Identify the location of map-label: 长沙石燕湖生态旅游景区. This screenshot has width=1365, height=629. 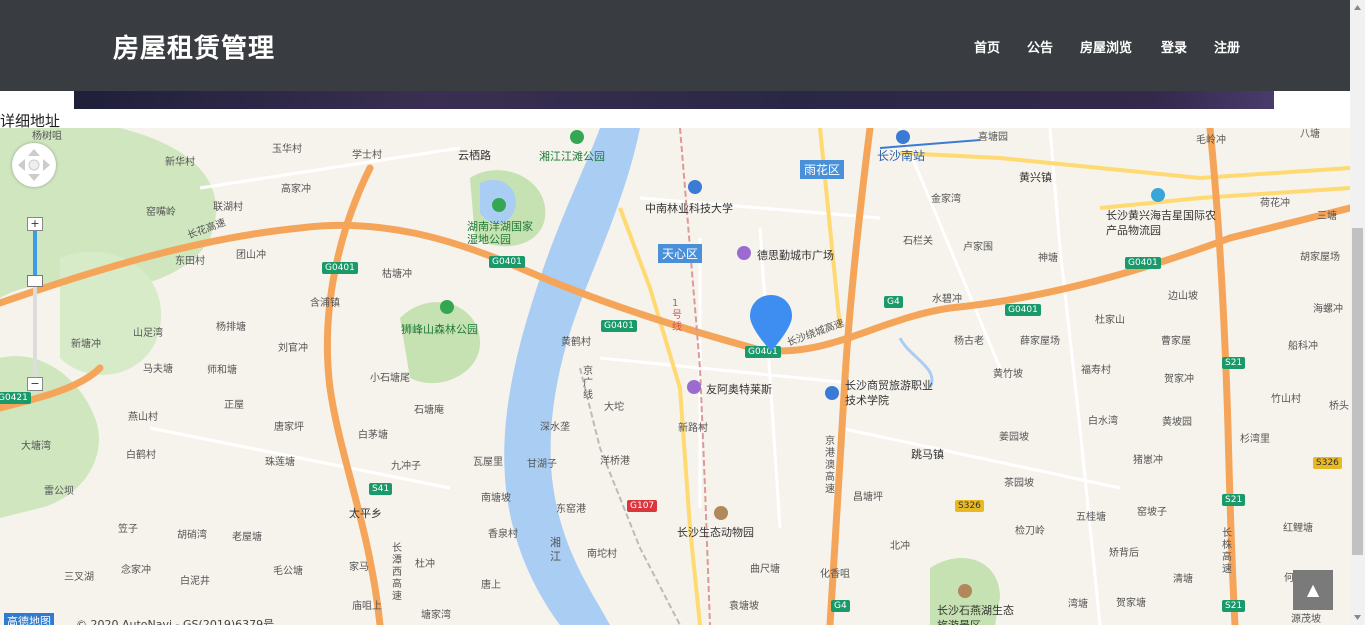
(975, 614).